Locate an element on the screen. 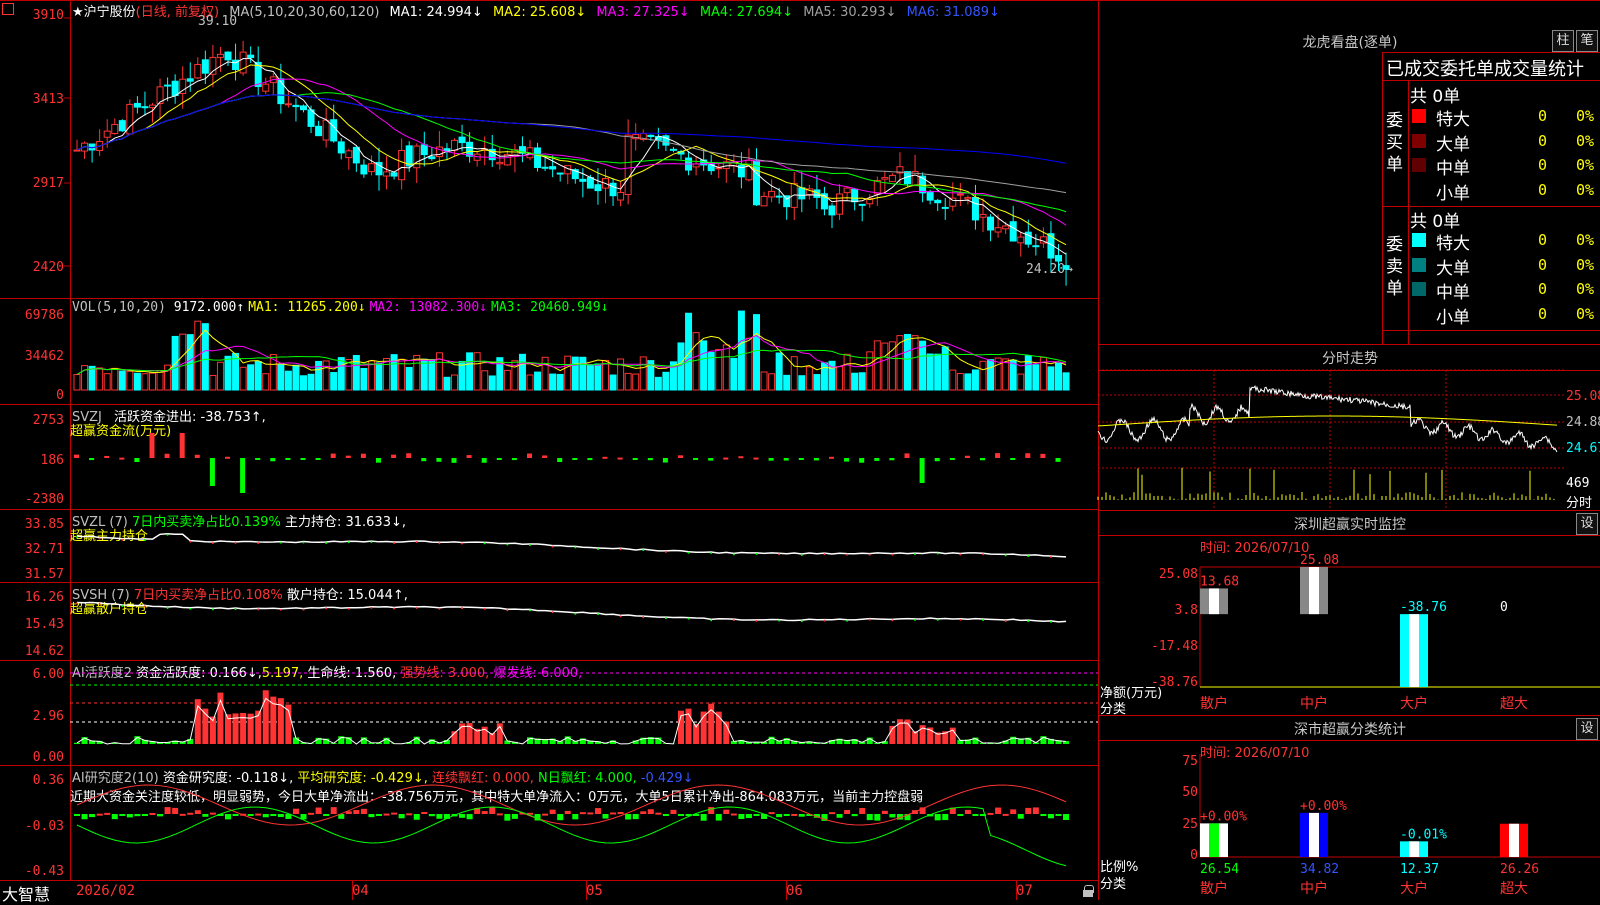 The width and height of the screenshot is (1600, 905). sz-monitor-chart: 13.68散户25.08中户-38.76大户0超大 is located at coordinates (1349, 625).